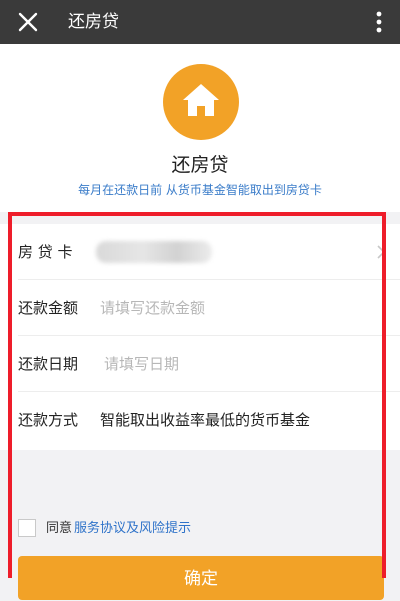  What do you see at coordinates (201, 102) in the screenshot?
I see `home-icon` at bounding box center [201, 102].